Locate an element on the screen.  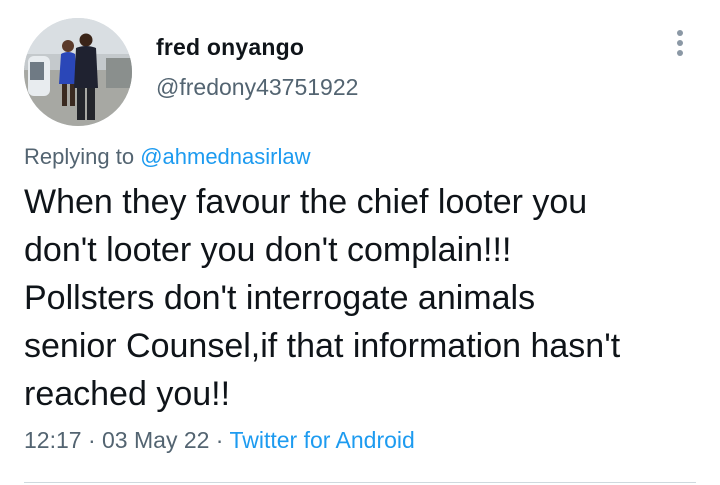
replying-to: Replying to @ahmednasirlaw is located at coordinates (167, 157).